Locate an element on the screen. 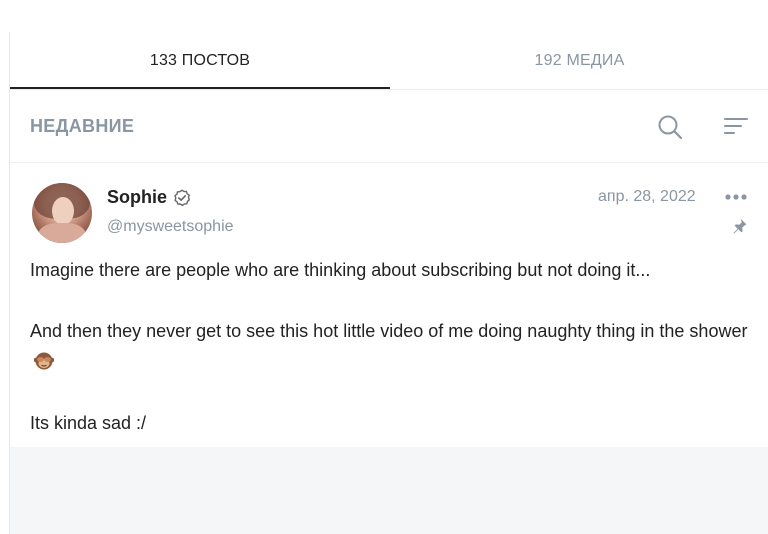 This screenshot has width=768, height=534. search-button is located at coordinates (670, 127).